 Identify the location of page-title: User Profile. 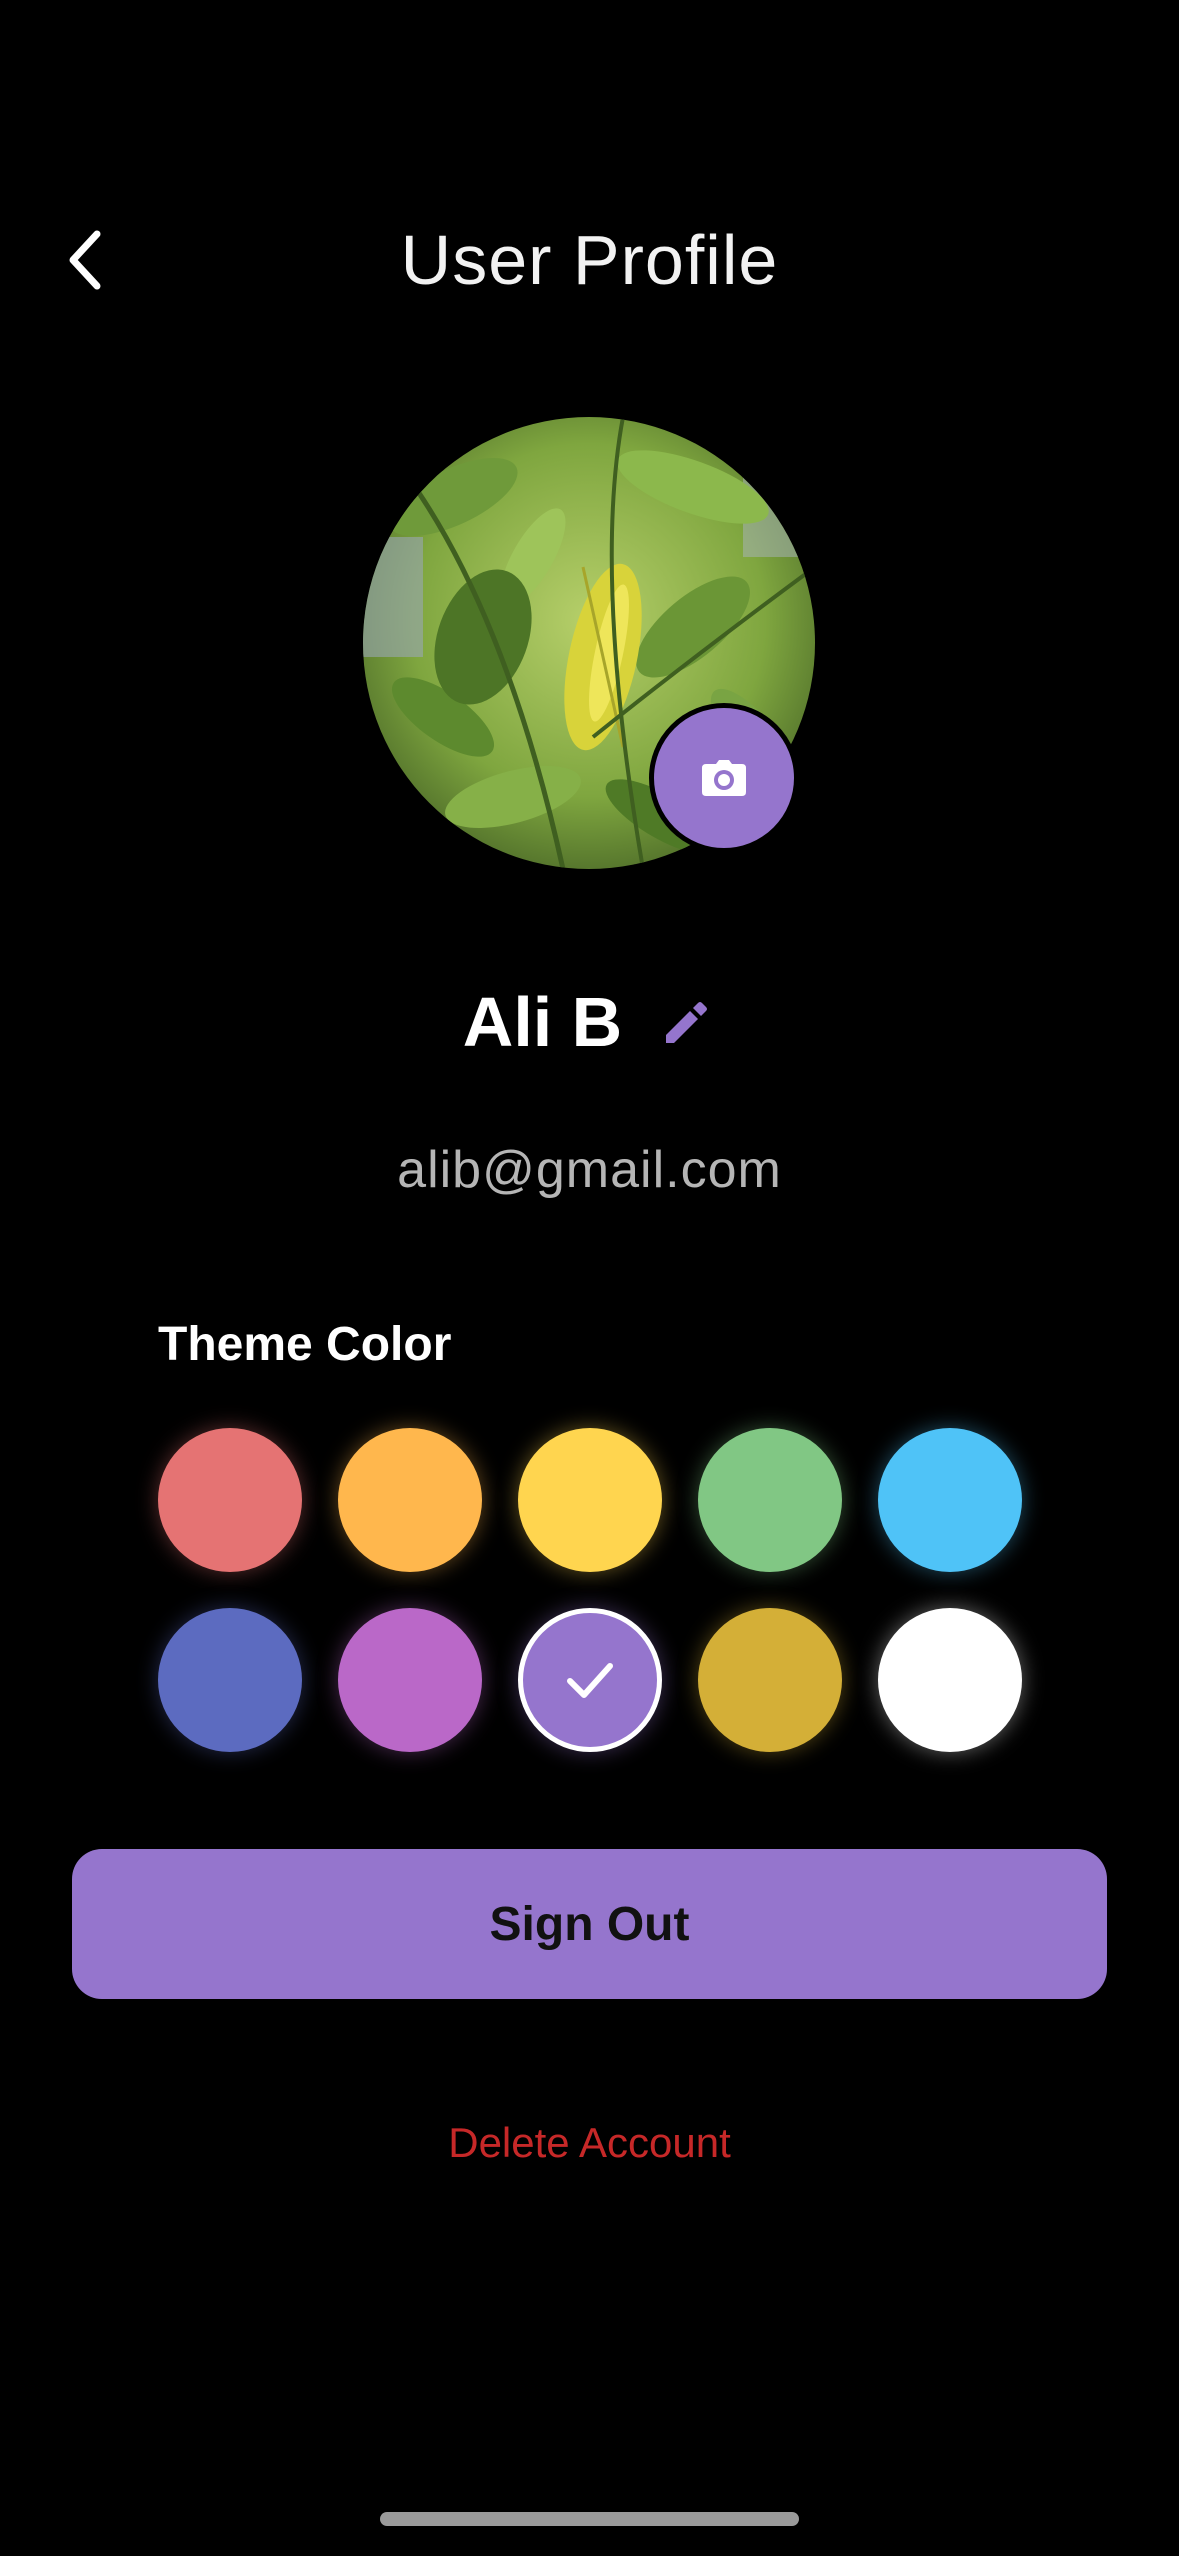
(589, 260).